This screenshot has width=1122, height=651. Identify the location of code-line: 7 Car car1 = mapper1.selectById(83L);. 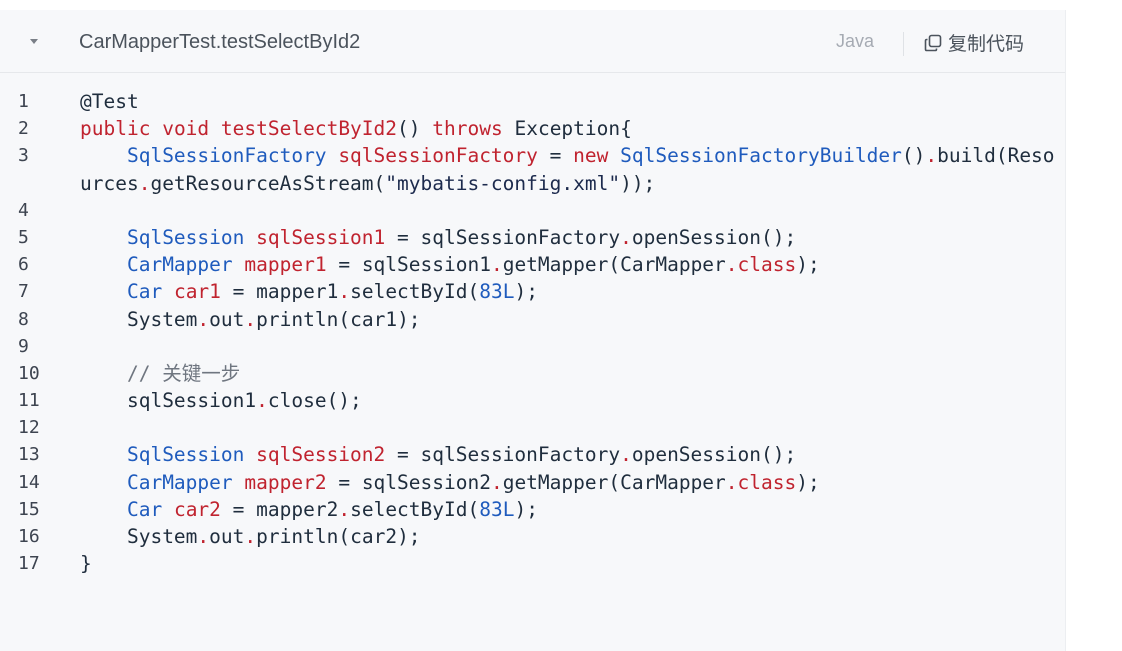
(532, 291).